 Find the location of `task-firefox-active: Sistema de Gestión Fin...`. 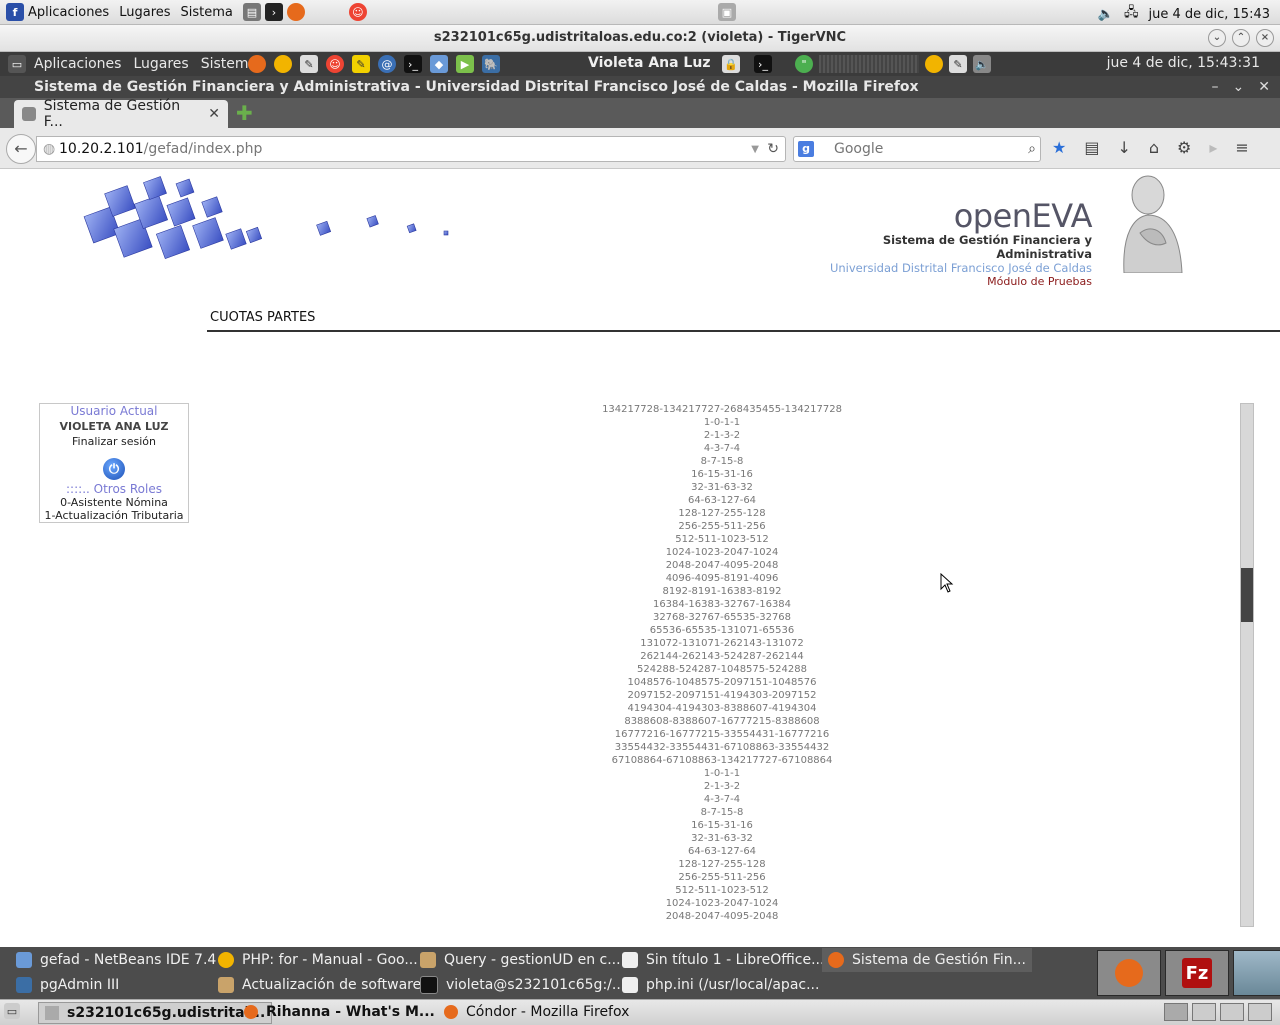

task-firefox-active: Sistema de Gestión Fin... is located at coordinates (927, 960).